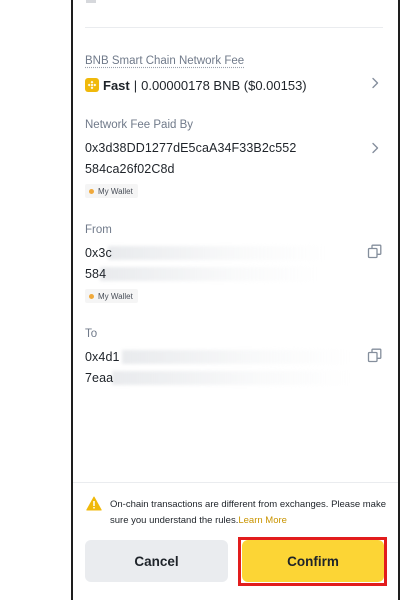 The height and width of the screenshot is (600, 400). Describe the element at coordinates (262, 520) in the screenshot. I see `learn-more-link: Learn More` at that location.